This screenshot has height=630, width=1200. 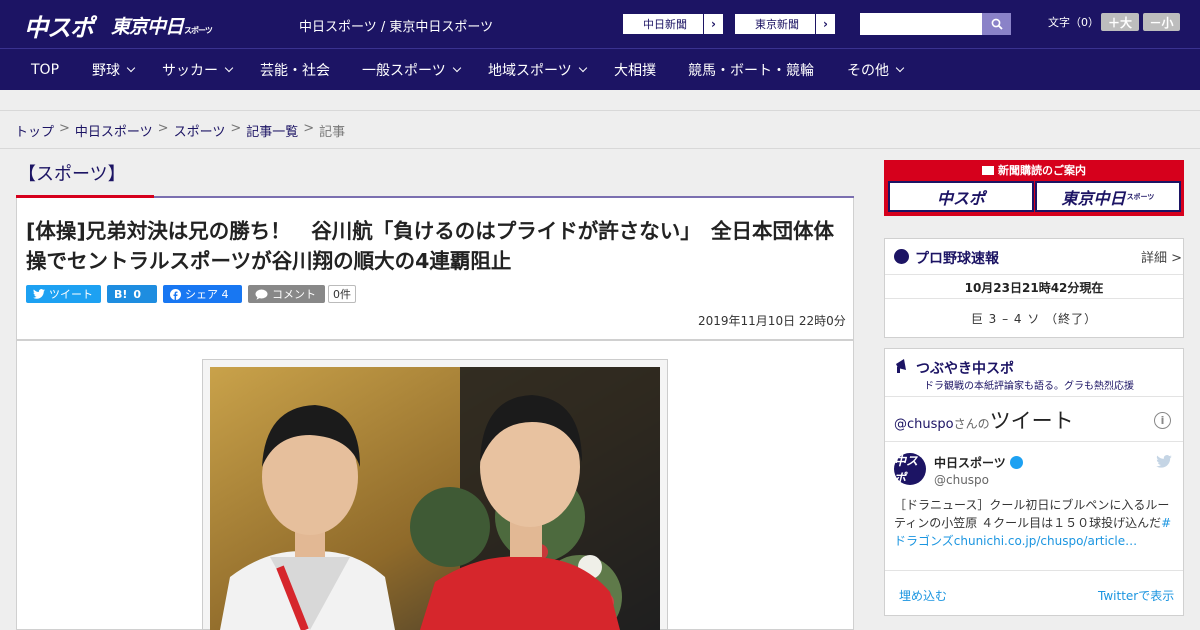 I want to click on hatena-count: 0, so click(x=137, y=294).